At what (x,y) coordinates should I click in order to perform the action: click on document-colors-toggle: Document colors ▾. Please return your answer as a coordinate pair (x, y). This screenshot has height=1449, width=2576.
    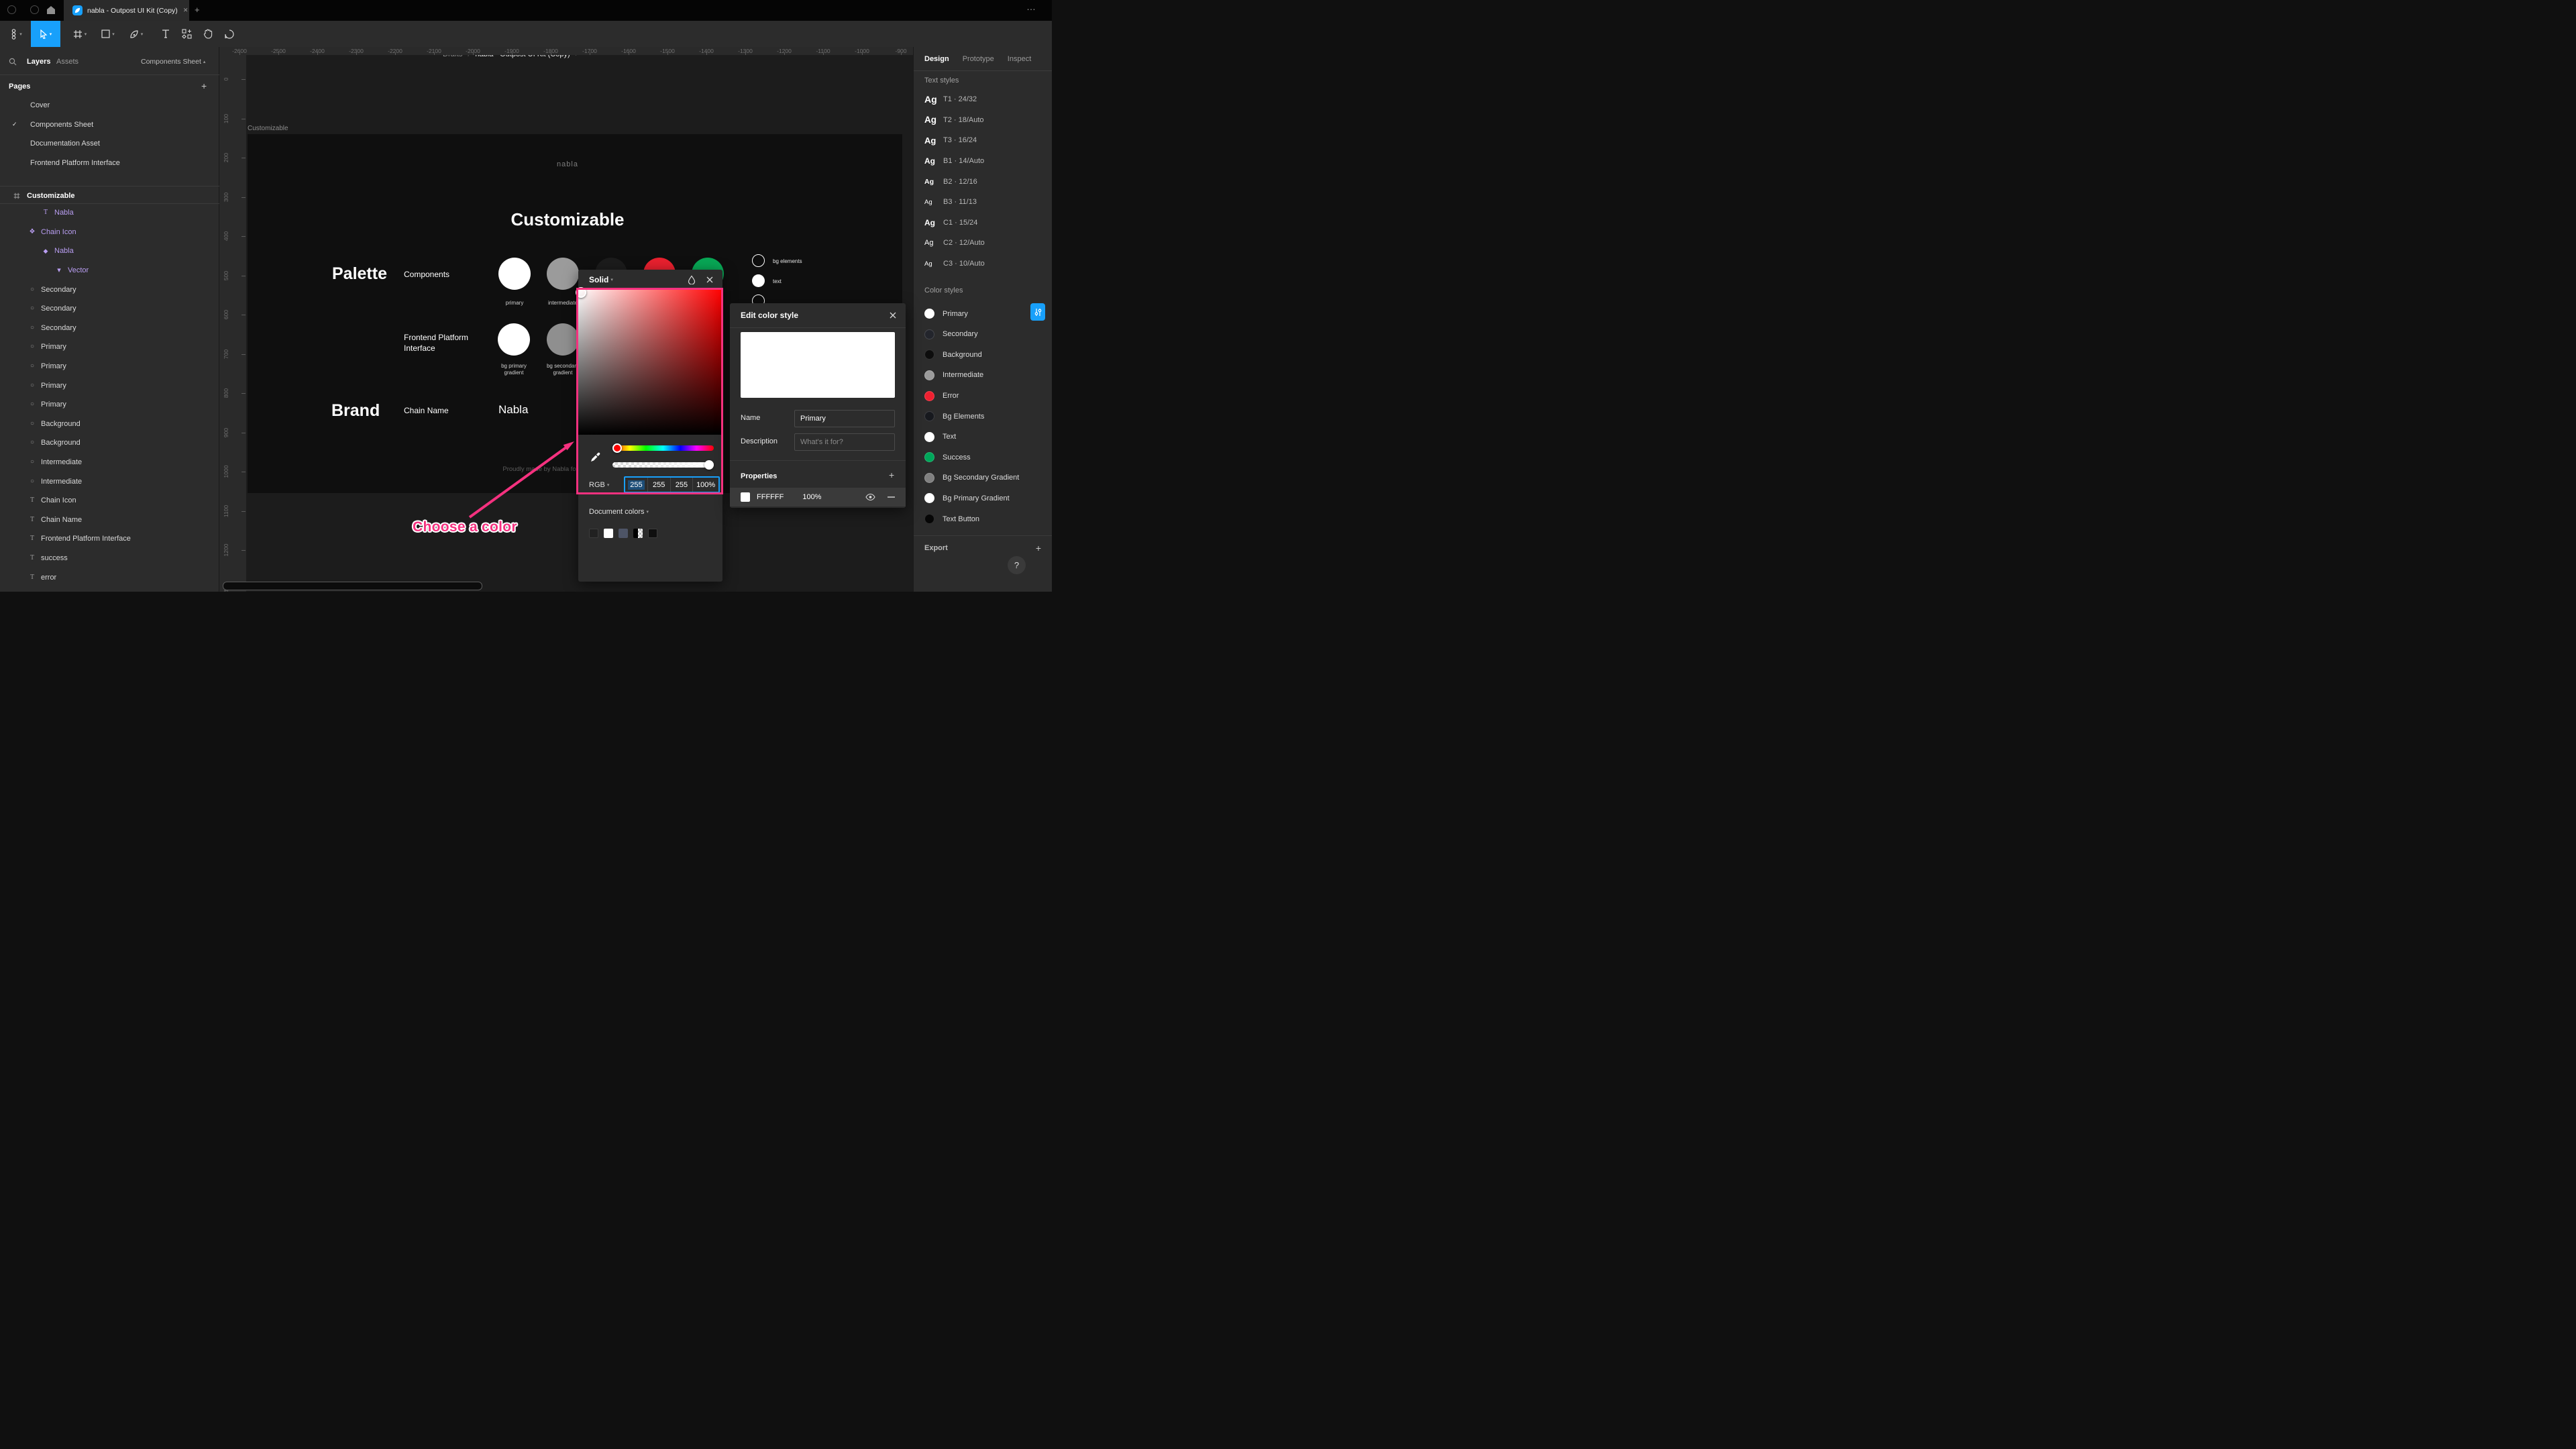
    Looking at the image, I should click on (619, 512).